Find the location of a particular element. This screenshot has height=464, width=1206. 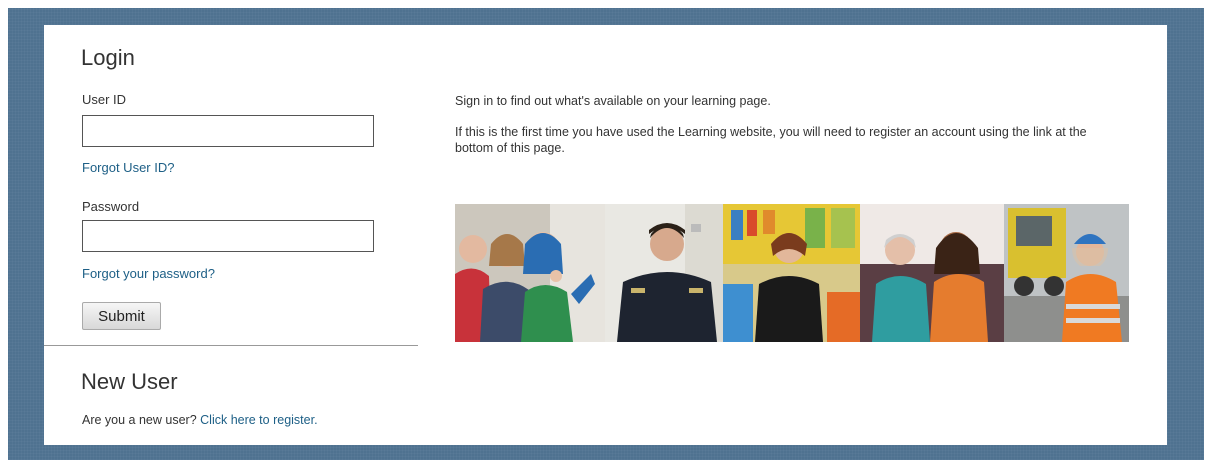

password-input is located at coordinates (228, 236).